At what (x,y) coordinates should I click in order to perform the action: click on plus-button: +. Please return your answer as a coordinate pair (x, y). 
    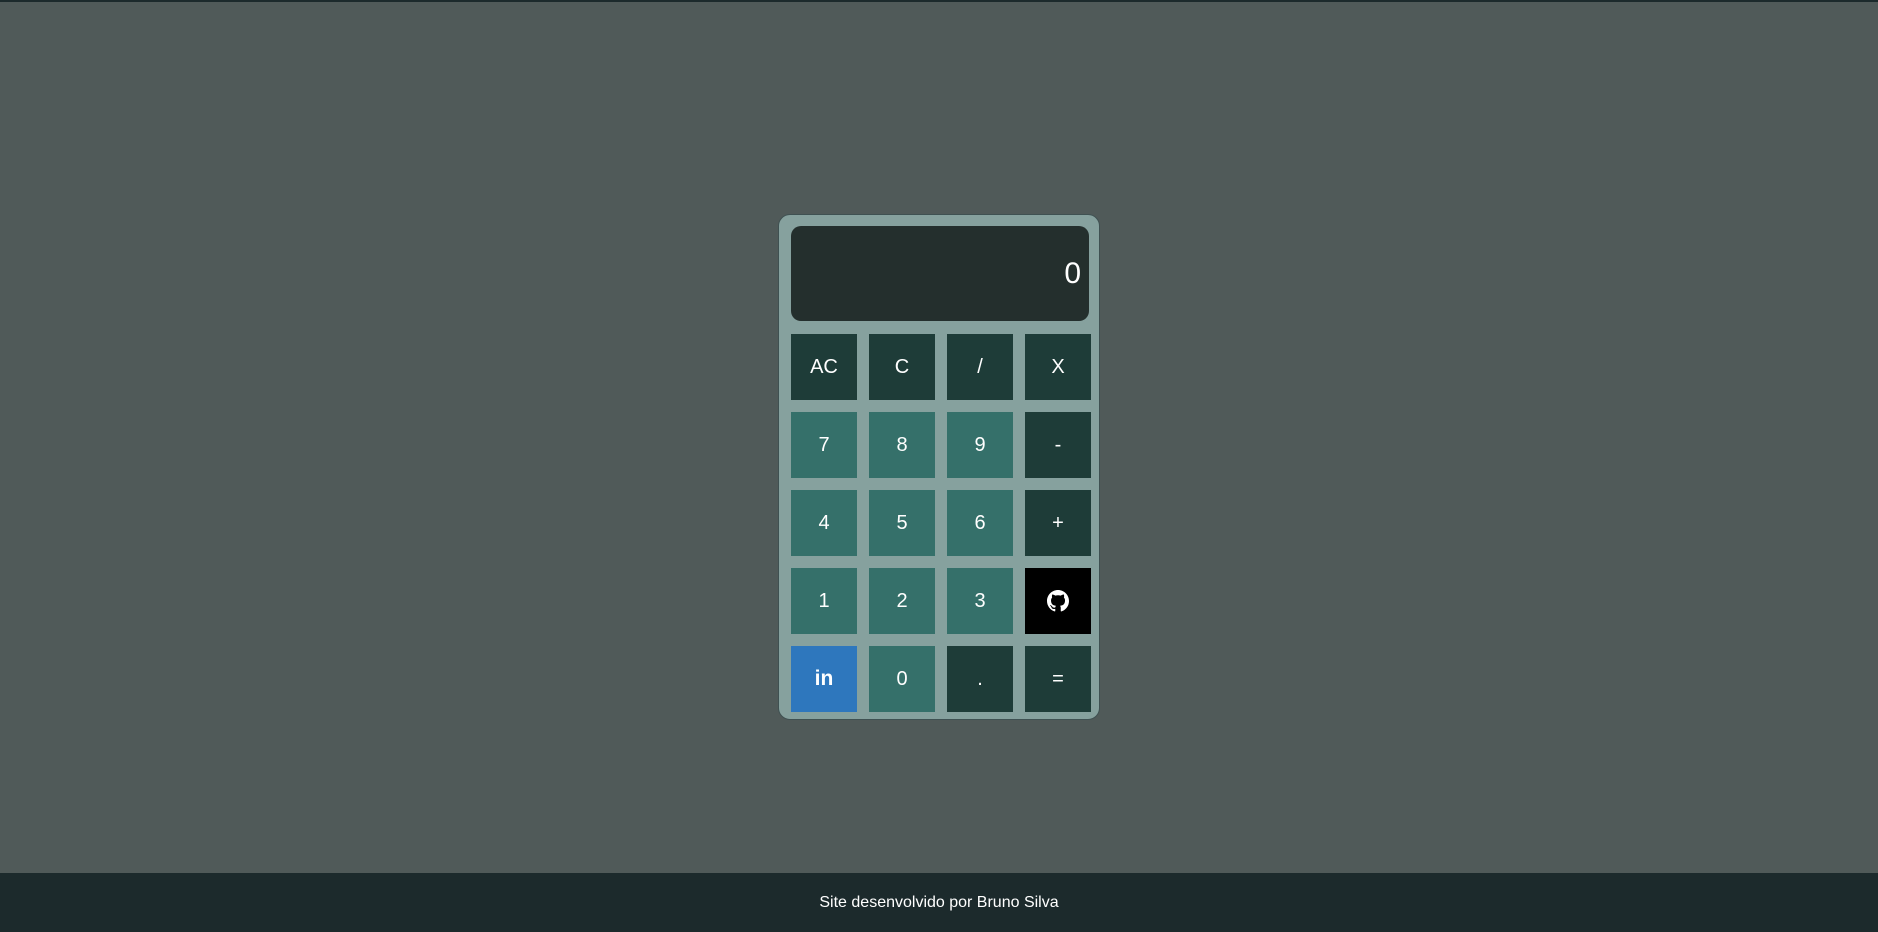
    Looking at the image, I should click on (1058, 523).